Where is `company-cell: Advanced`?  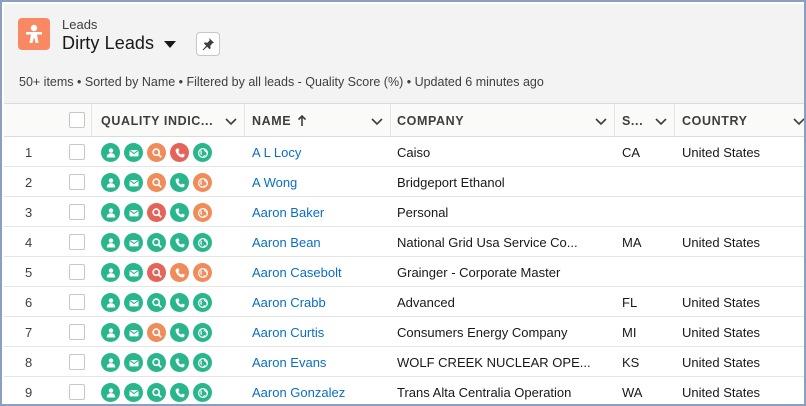 company-cell: Advanced is located at coordinates (426, 302).